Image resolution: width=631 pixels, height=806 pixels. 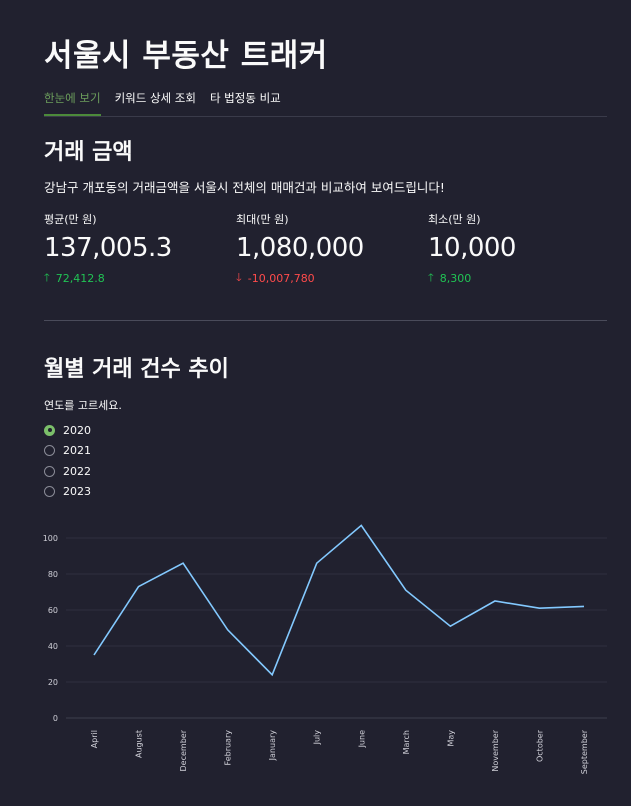 I want to click on y-tick-label: 100, so click(x=50, y=538).